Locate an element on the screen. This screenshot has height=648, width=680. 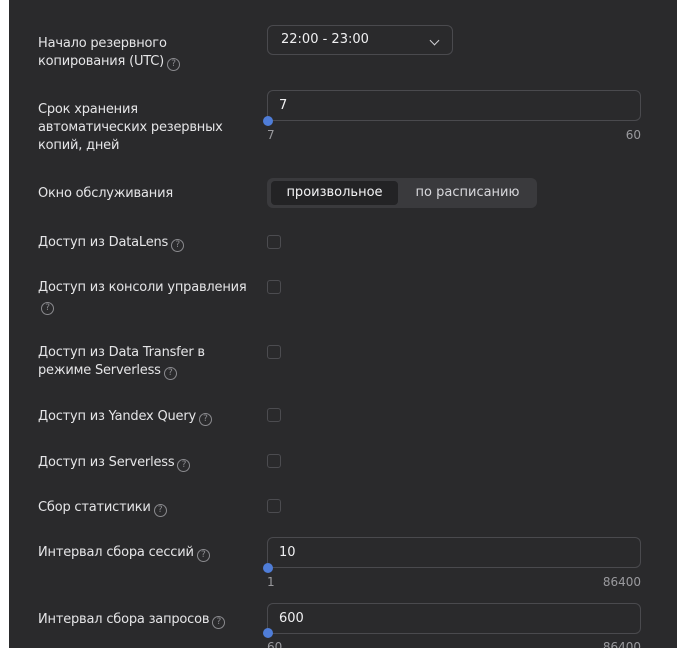
maintenance-window-segmented: произвольное по расписанию is located at coordinates (402, 193).